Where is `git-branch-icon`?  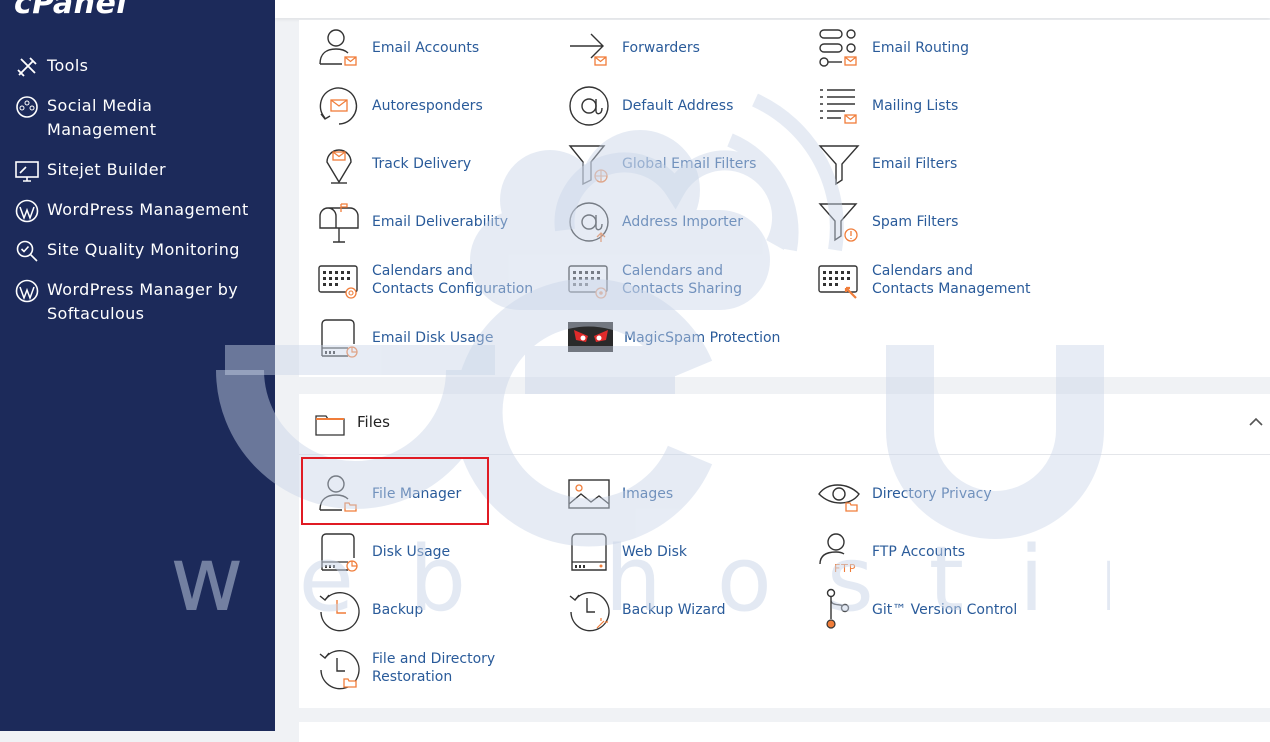
git-branch-icon is located at coordinates (838, 608).